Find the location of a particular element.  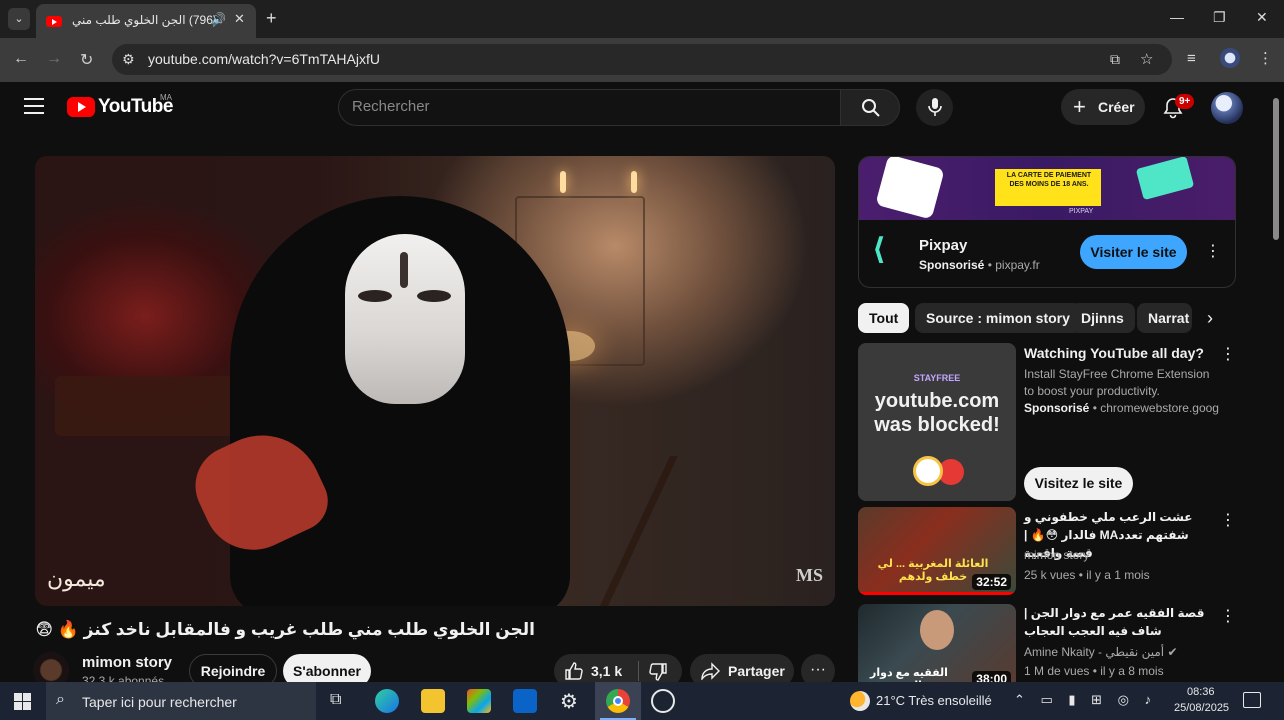

ad-thumbnail: STAYFREE youtube.com was blocked! is located at coordinates (937, 422).